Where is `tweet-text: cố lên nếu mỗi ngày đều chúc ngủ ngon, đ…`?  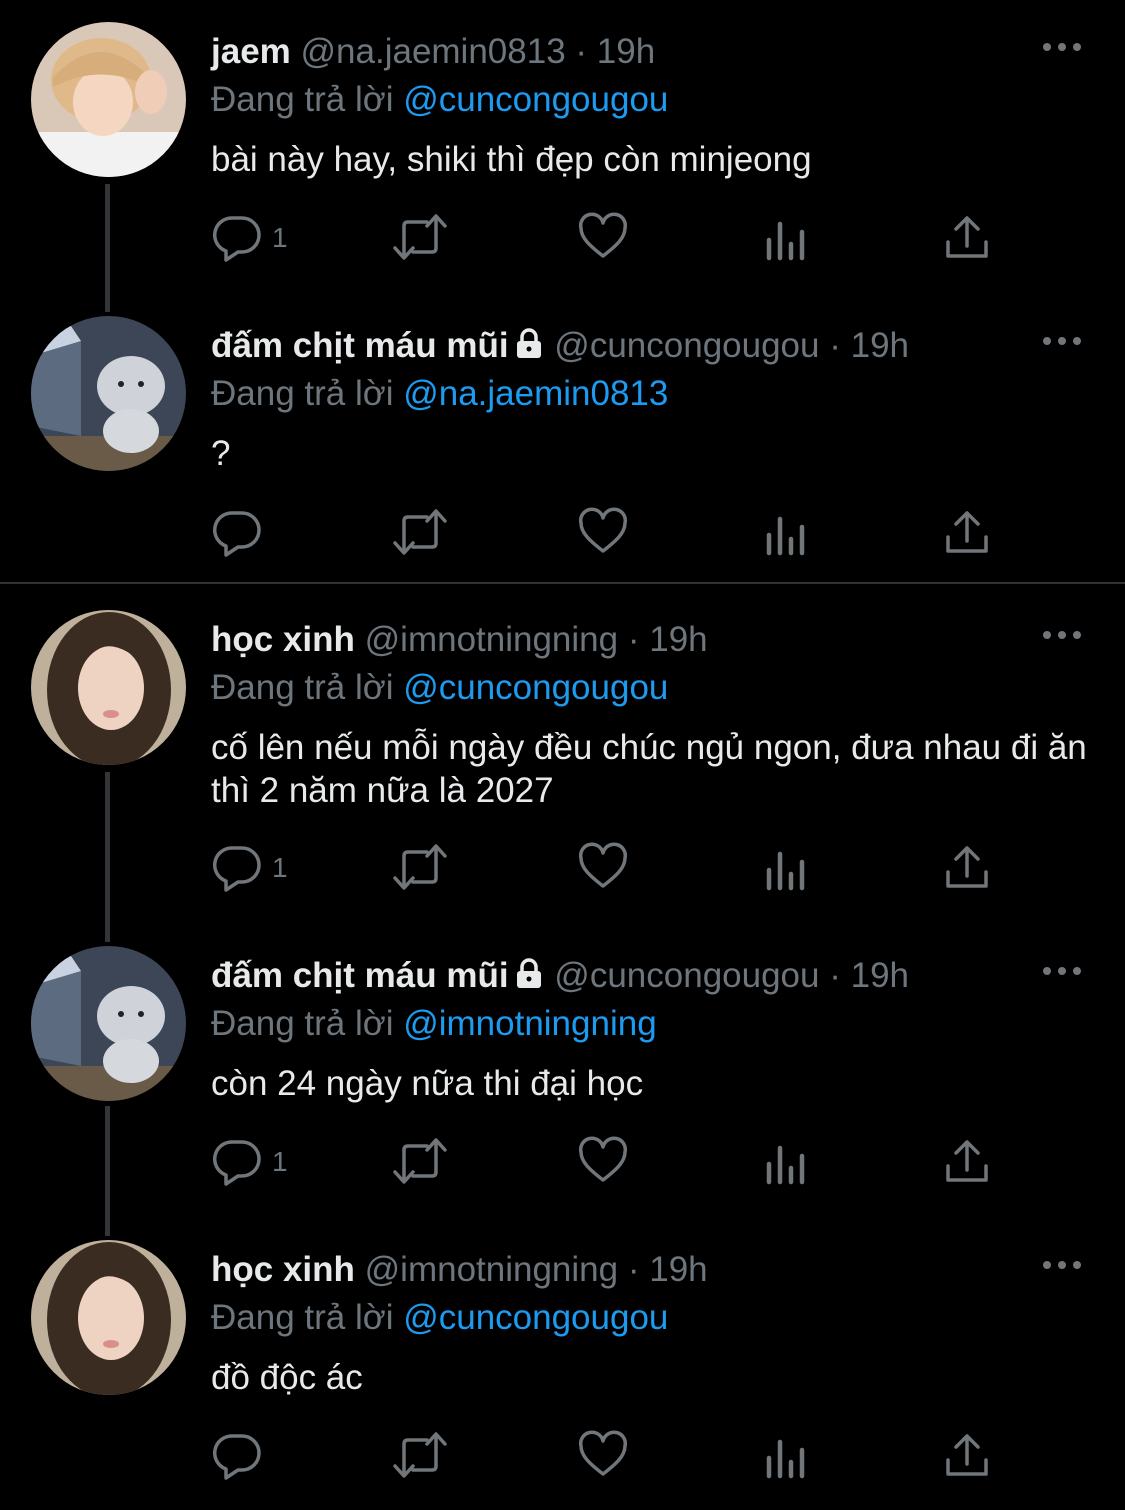
tweet-text: cố lên nếu mỗi ngày đều chúc ngủ ngon, đ… is located at coordinates (649, 769).